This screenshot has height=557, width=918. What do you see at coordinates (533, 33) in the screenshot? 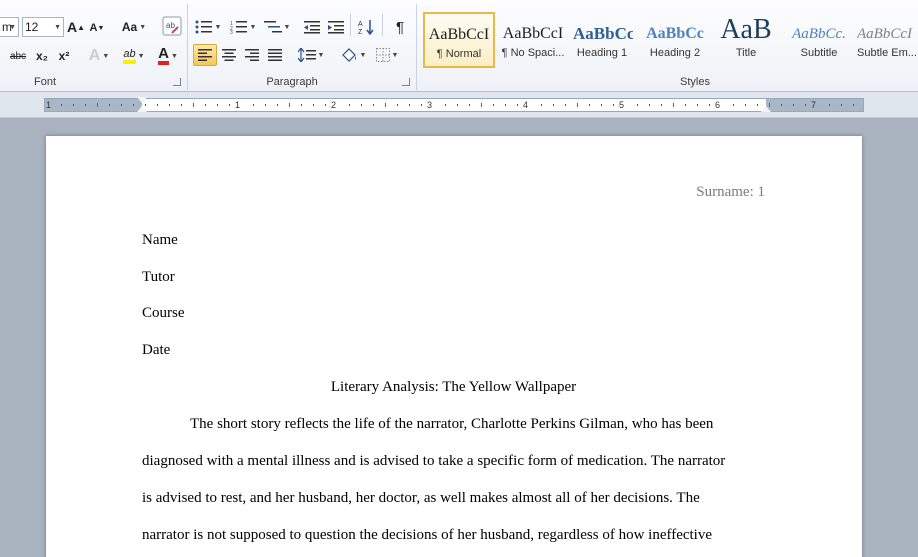
I see `style-preview: AaBbCcI` at bounding box center [533, 33].